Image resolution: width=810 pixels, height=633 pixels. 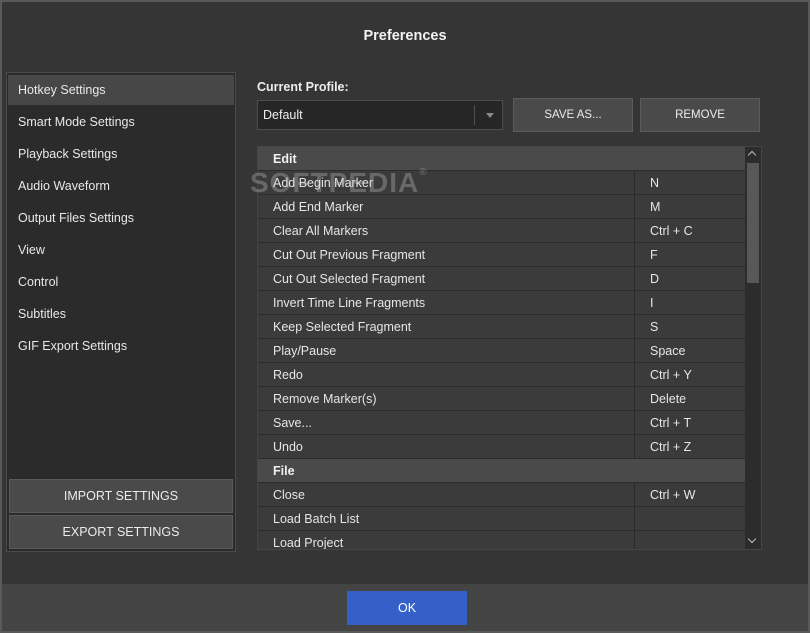 What do you see at coordinates (689, 351) in the screenshot?
I see `hotkey-value: Space` at bounding box center [689, 351].